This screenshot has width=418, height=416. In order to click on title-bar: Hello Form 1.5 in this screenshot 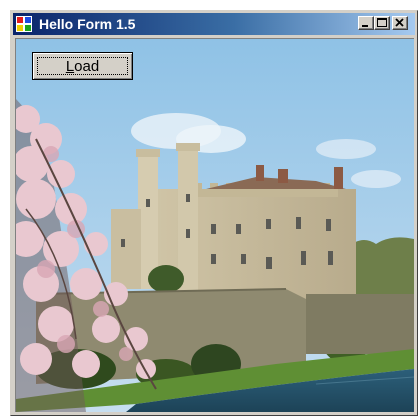, I will do `click(214, 24)`.